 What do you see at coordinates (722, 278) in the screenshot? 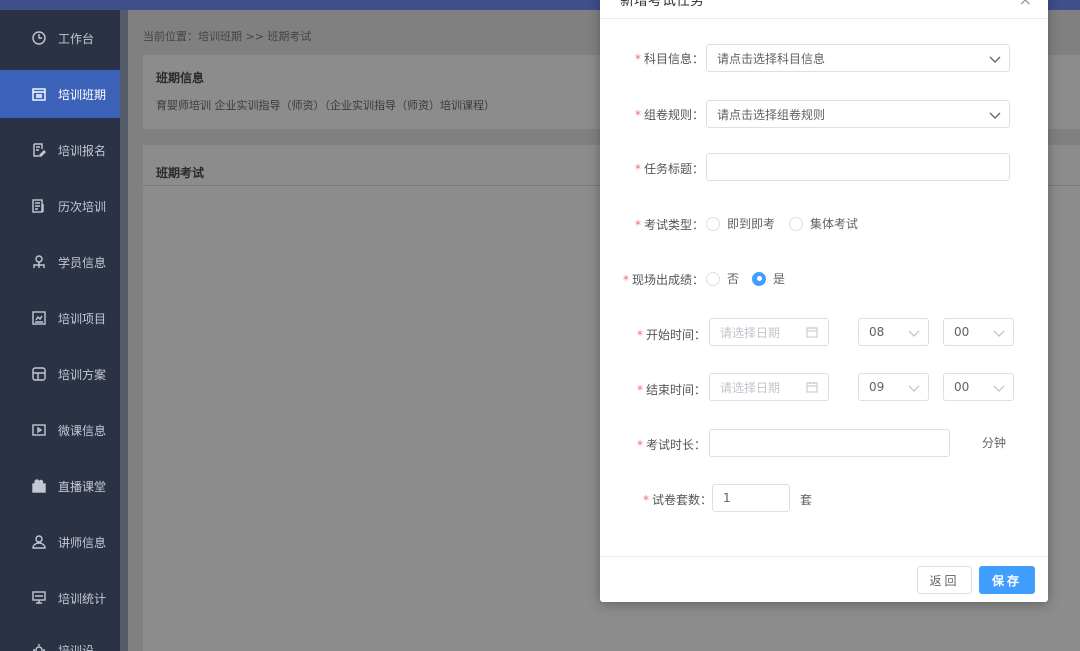
I see `onsite-score-radio-no: 否` at bounding box center [722, 278].